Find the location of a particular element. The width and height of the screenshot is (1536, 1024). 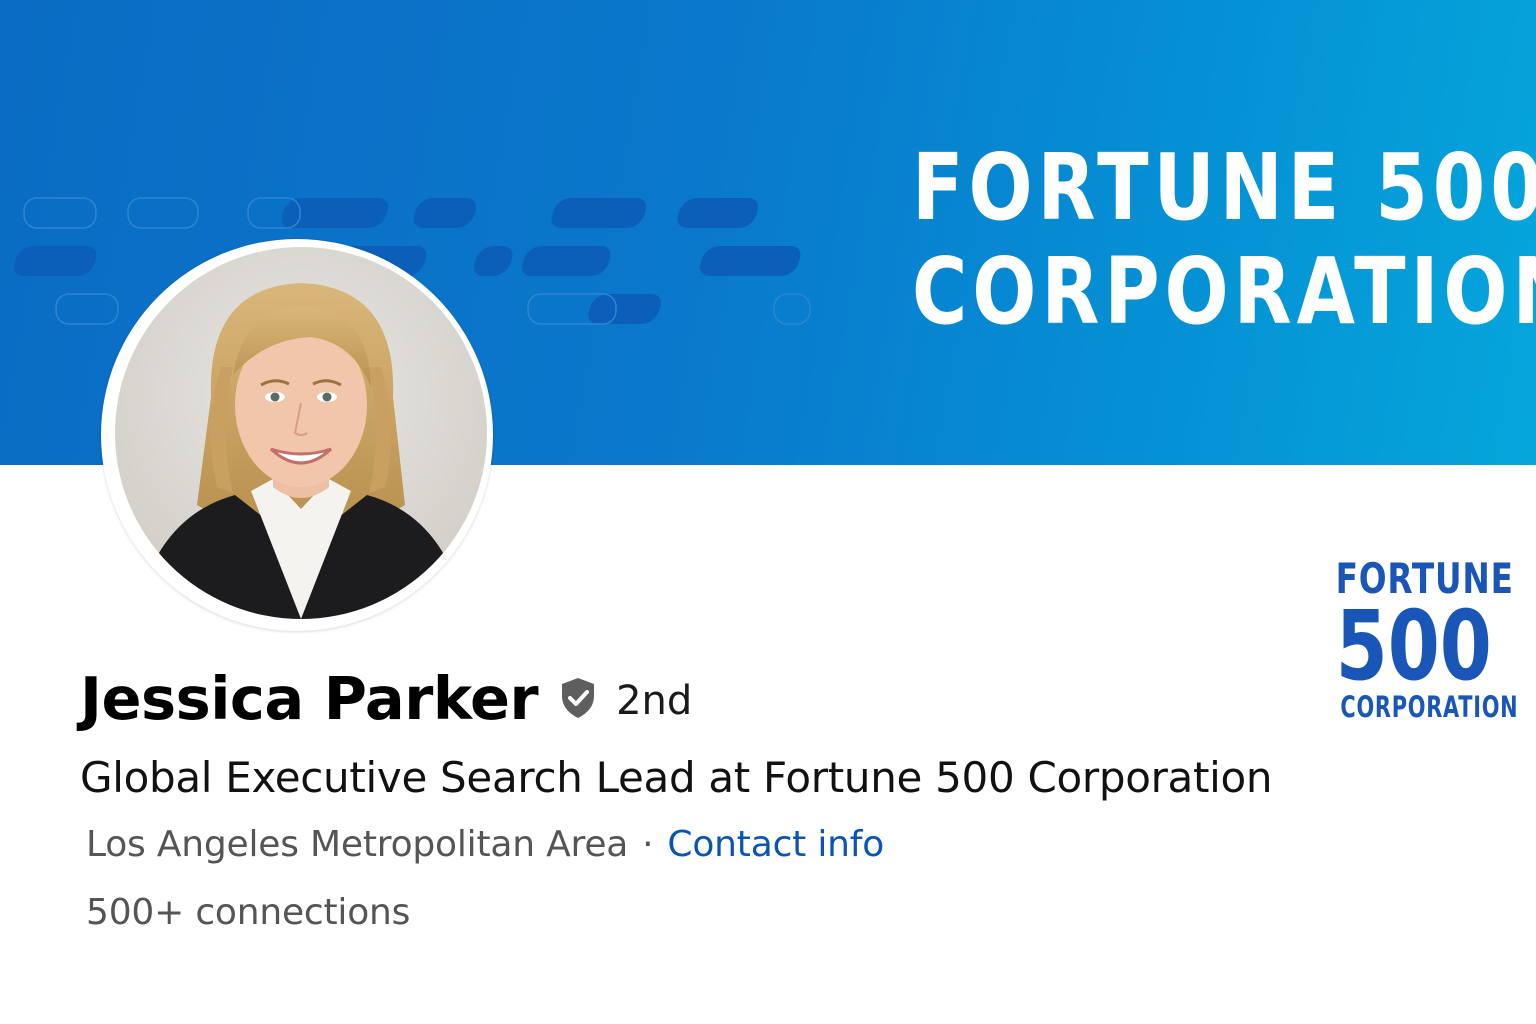

banner-title: FORTUNE 500 CORPORATION is located at coordinates (1224, 240).